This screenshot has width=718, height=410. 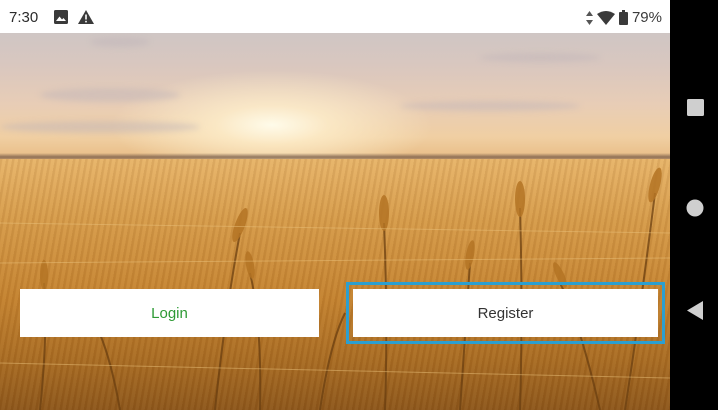 I want to click on back-icon, so click(x=695, y=310).